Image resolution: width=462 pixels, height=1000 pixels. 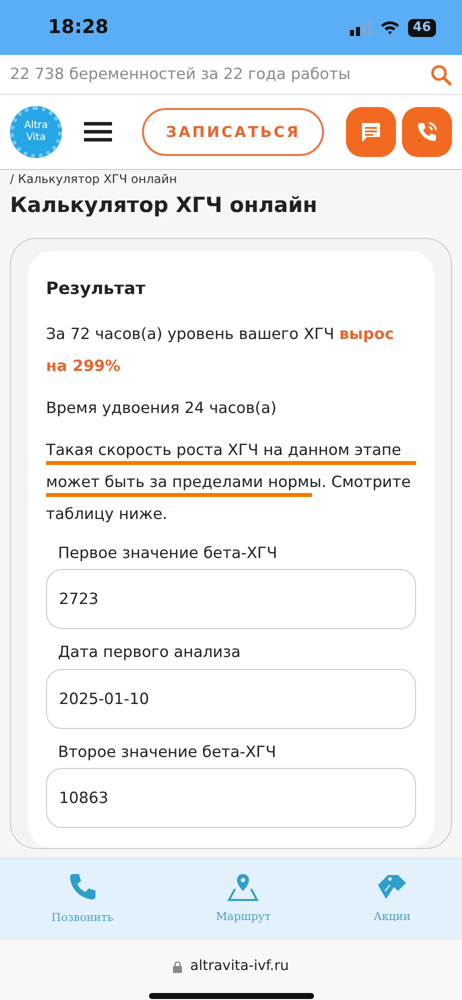 I want to click on map-pin-icon, so click(x=243, y=887).